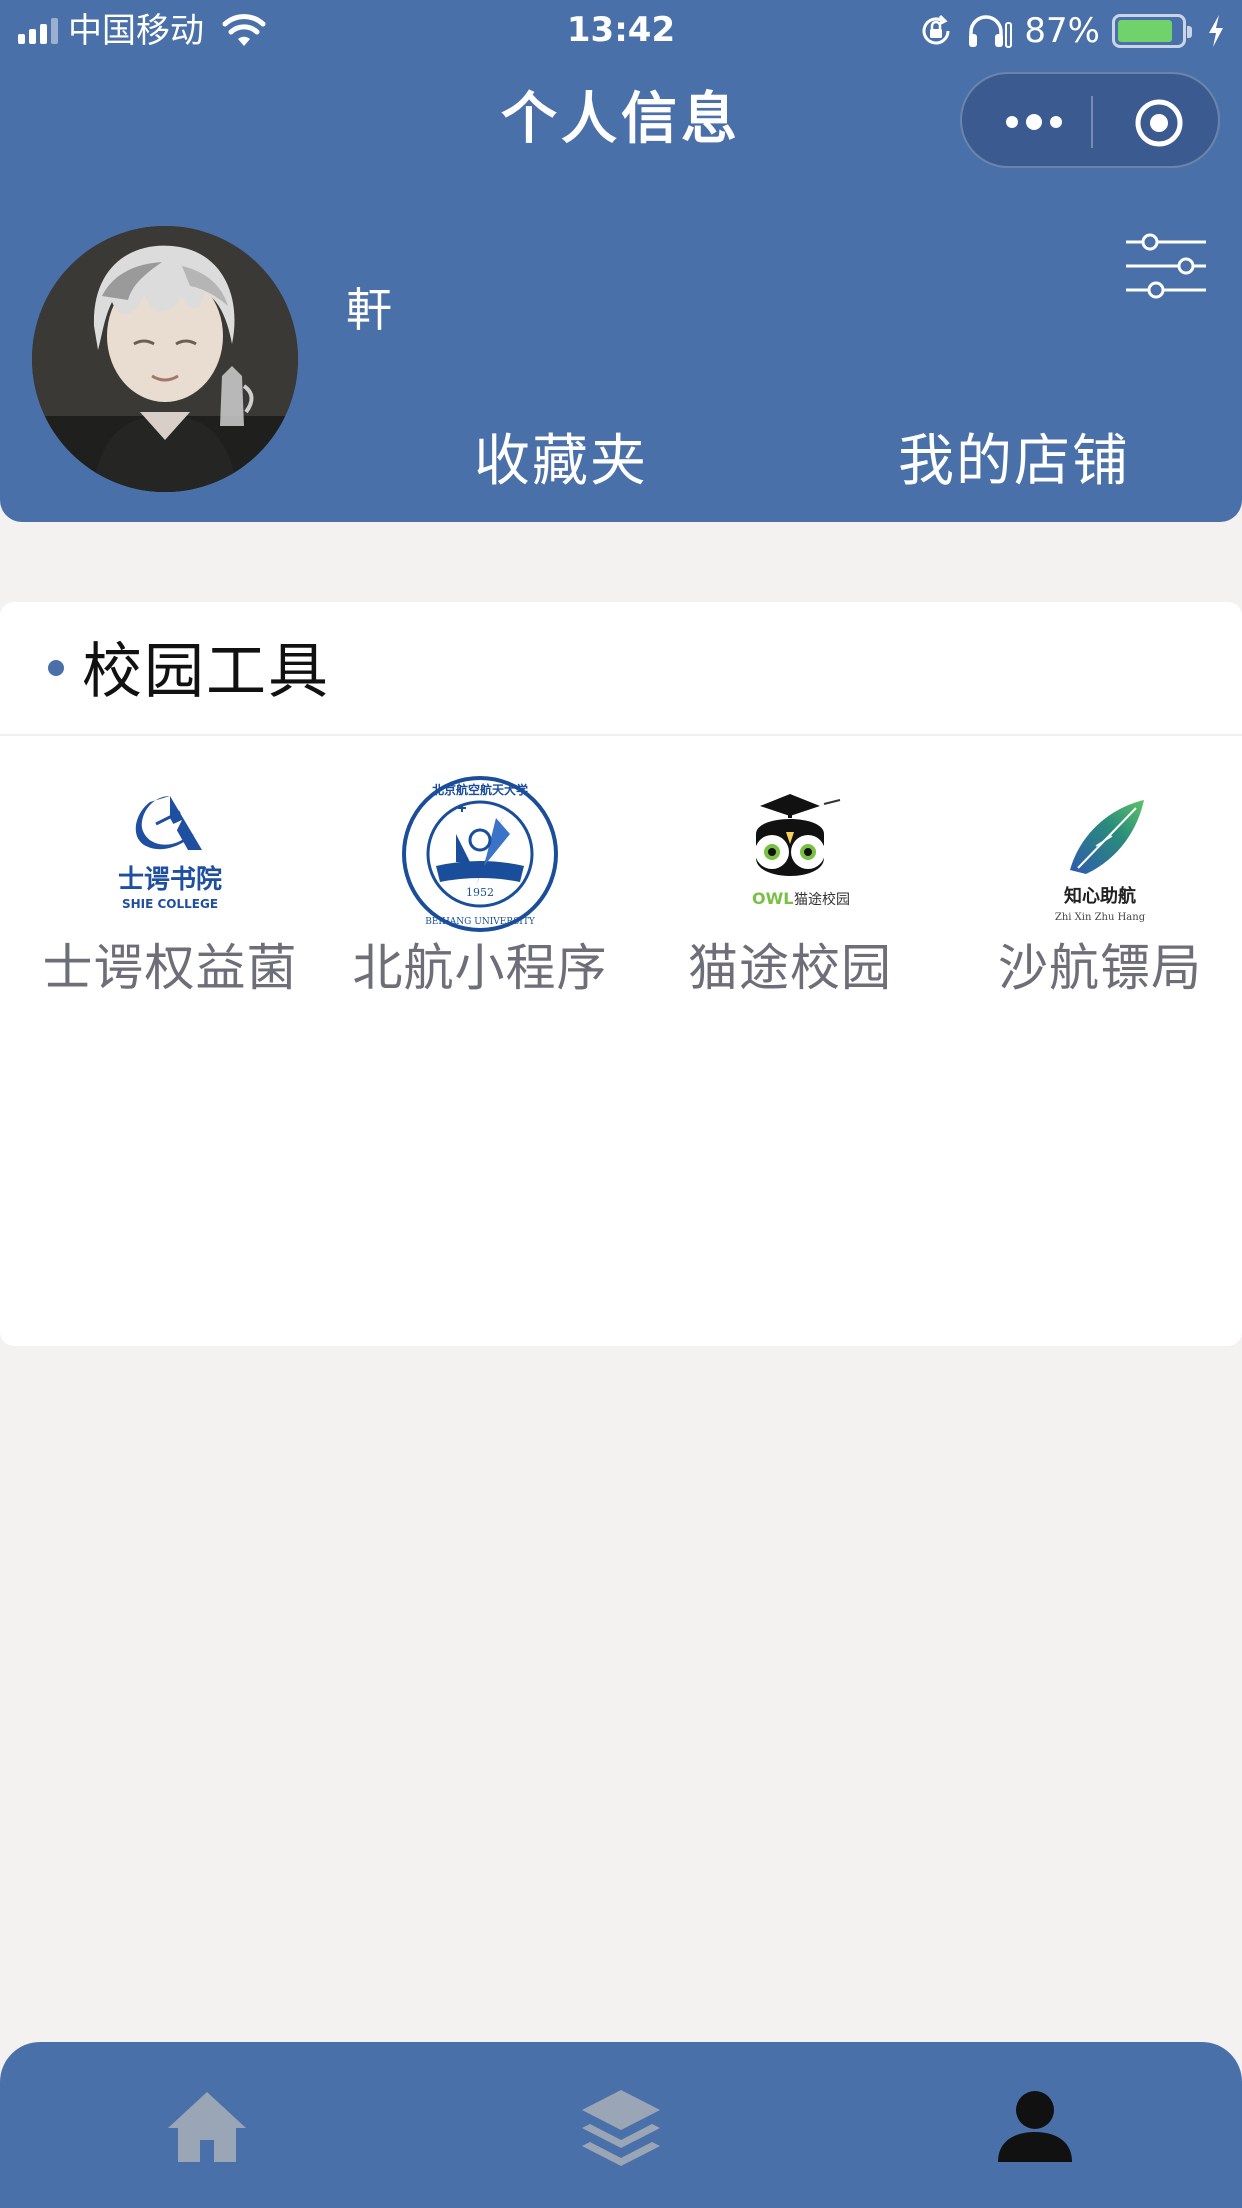  I want to click on headphones-icon, so click(991, 31).